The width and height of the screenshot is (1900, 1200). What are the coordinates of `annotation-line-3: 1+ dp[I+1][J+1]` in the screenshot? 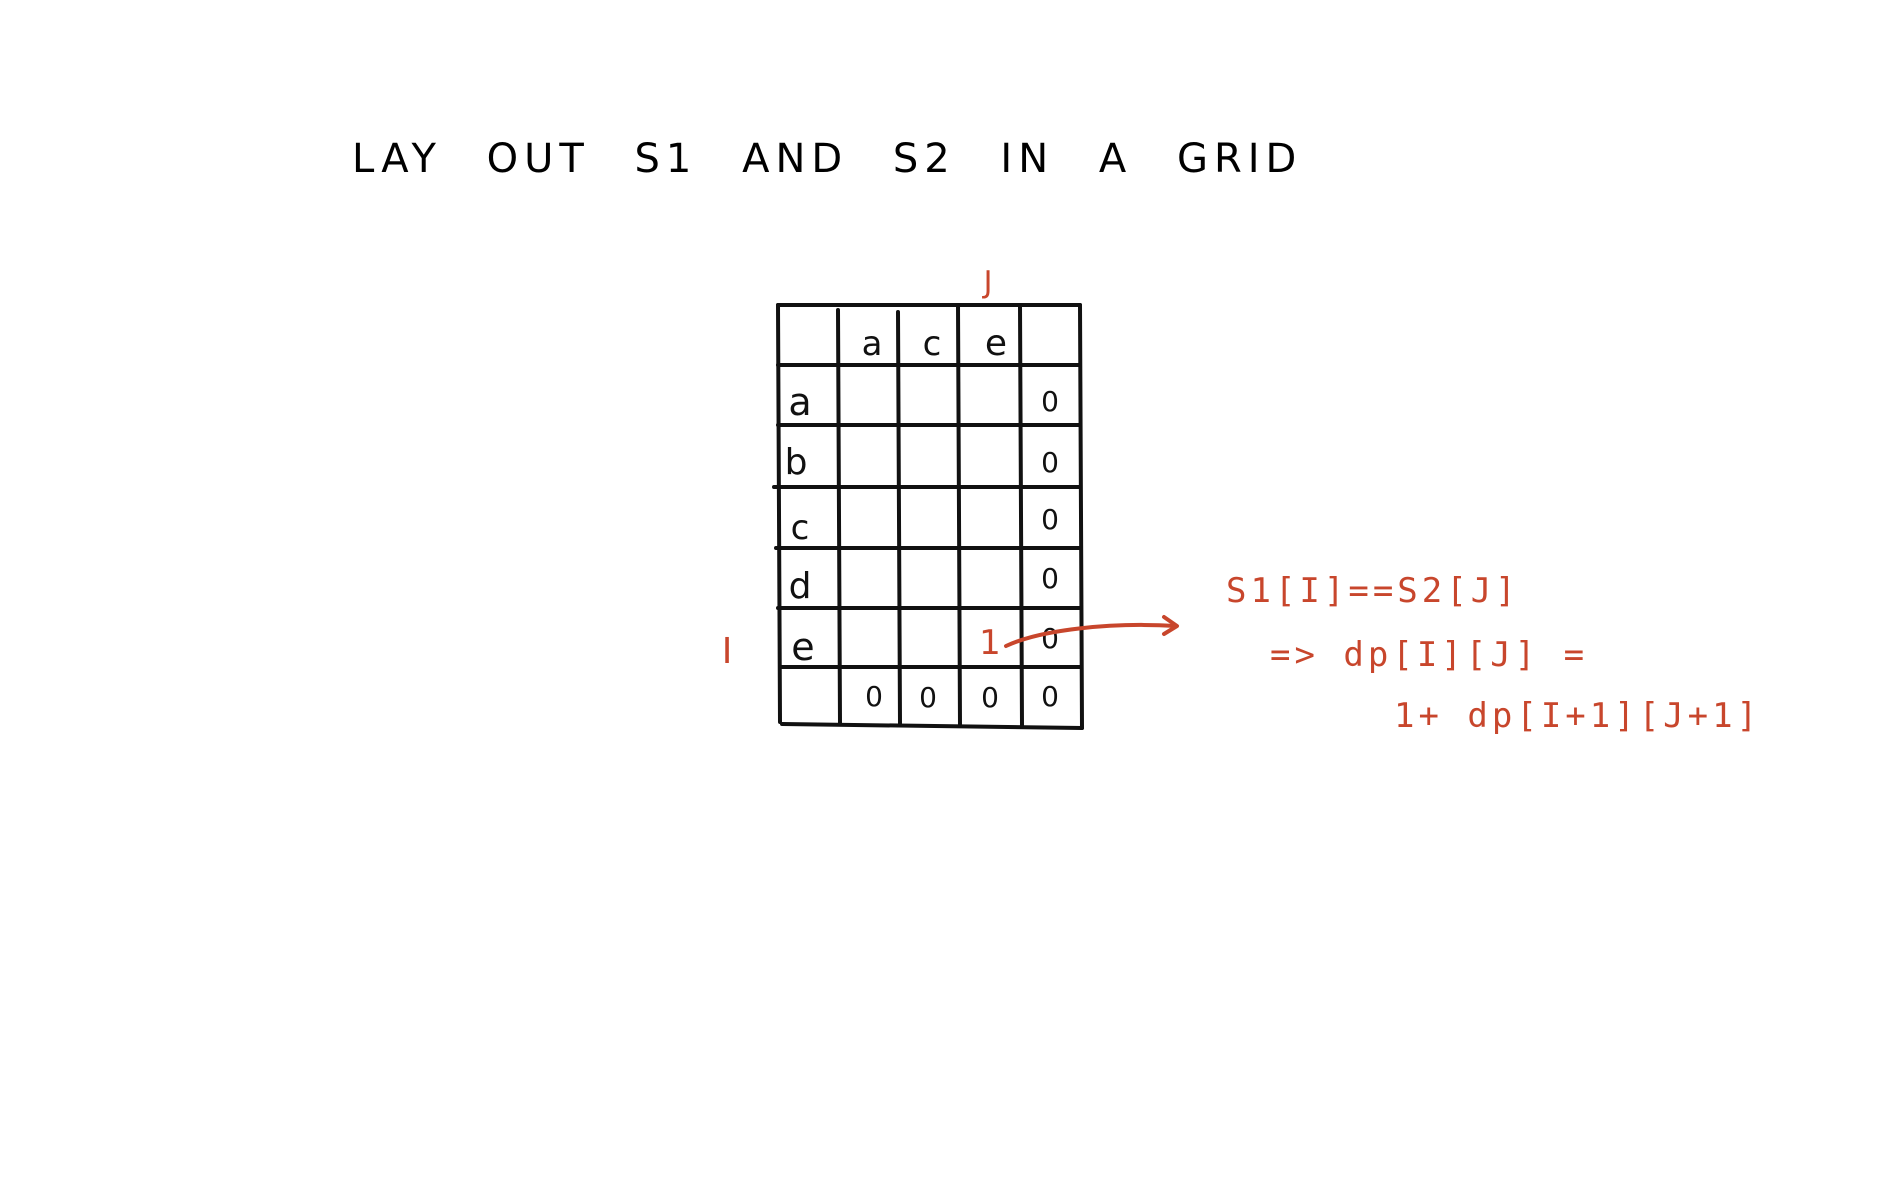 It's located at (1577, 716).